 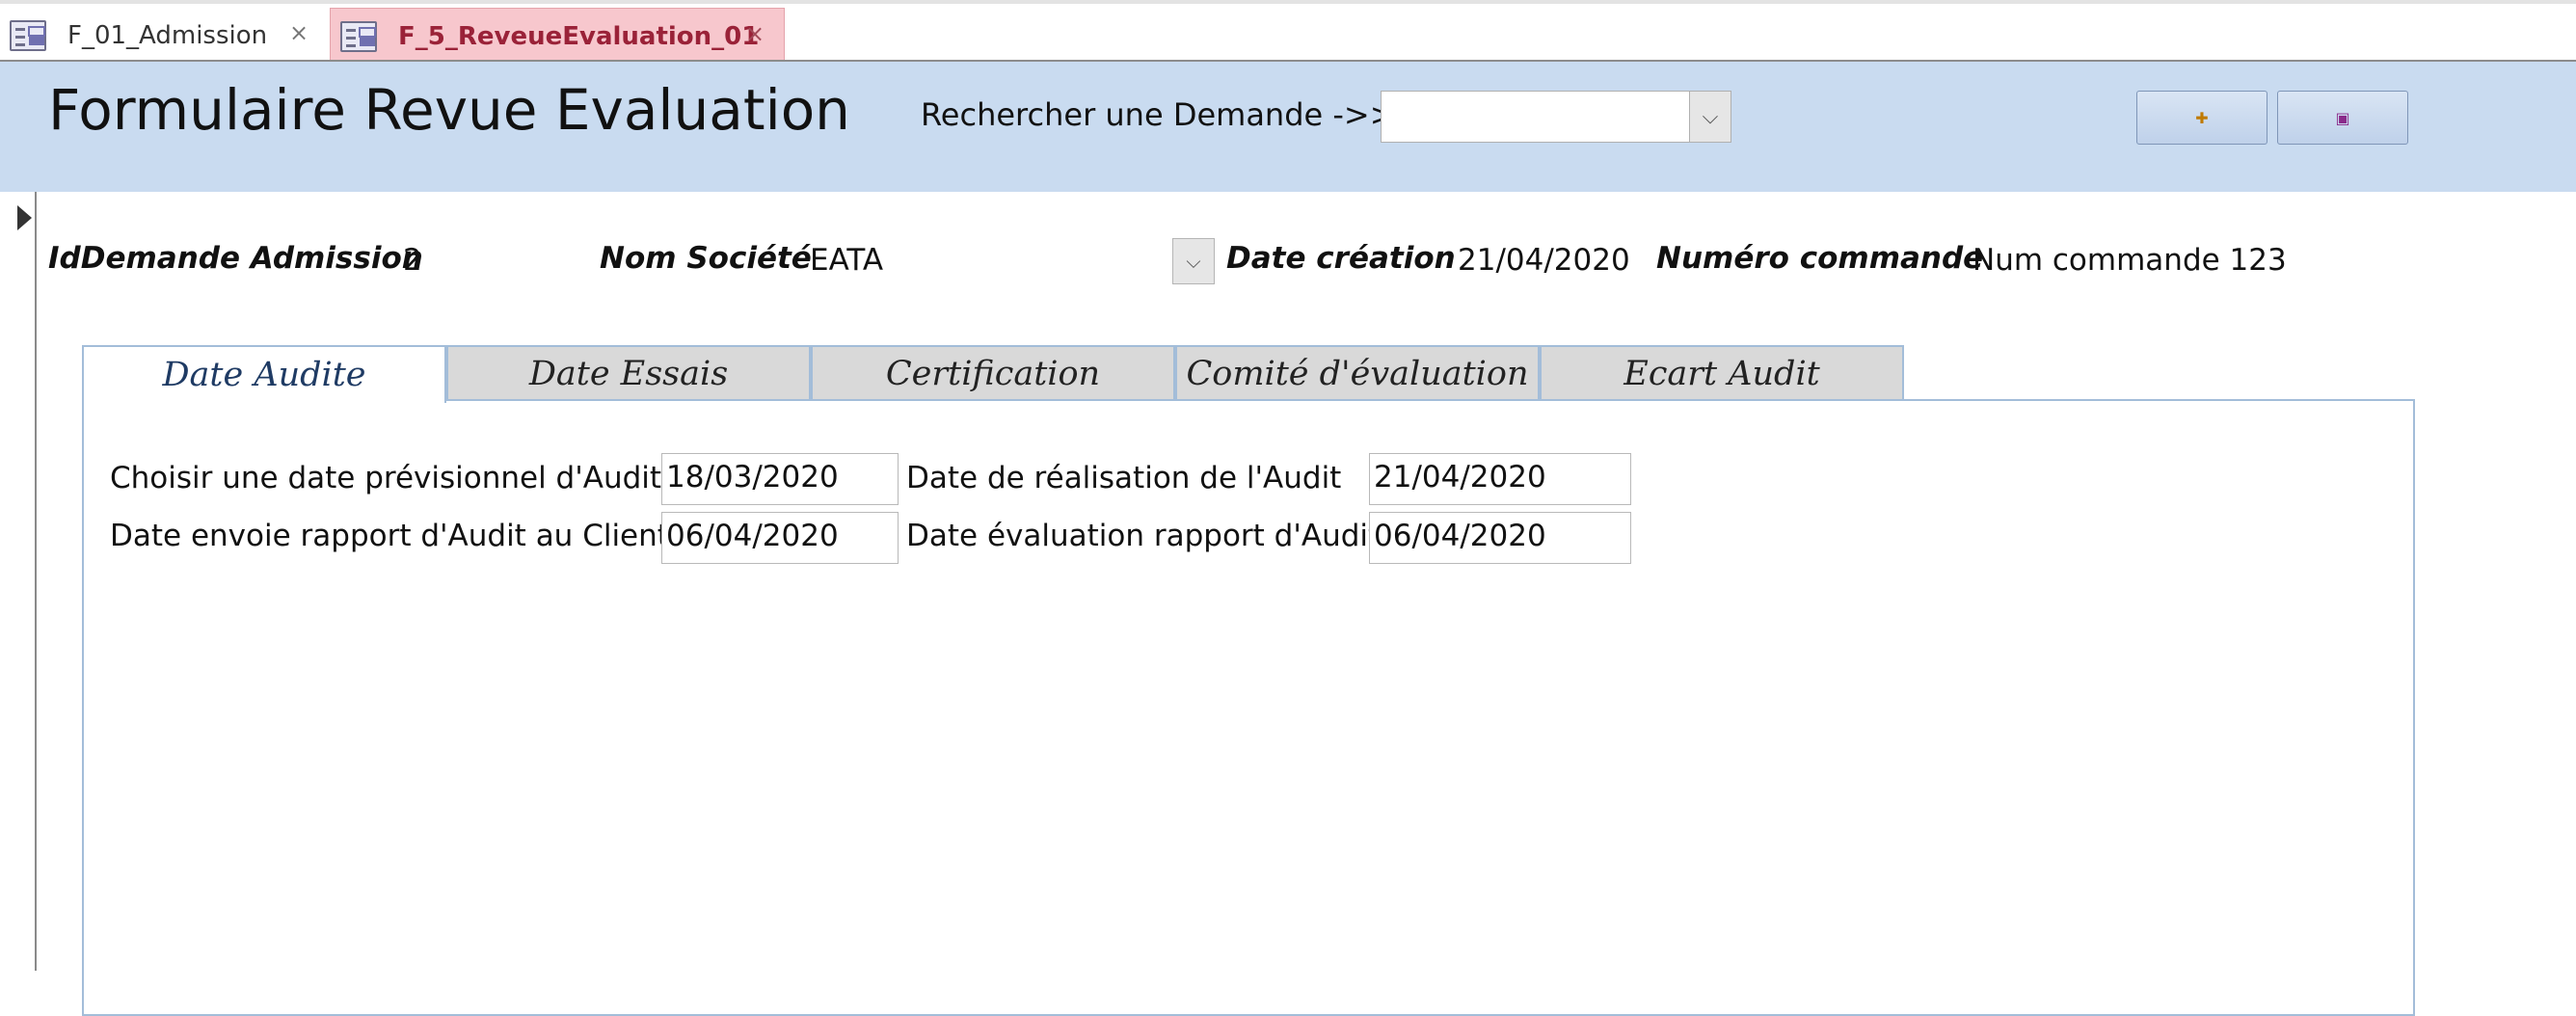 I want to click on date-previsionnel-field: 18/03/2020, so click(x=780, y=479).